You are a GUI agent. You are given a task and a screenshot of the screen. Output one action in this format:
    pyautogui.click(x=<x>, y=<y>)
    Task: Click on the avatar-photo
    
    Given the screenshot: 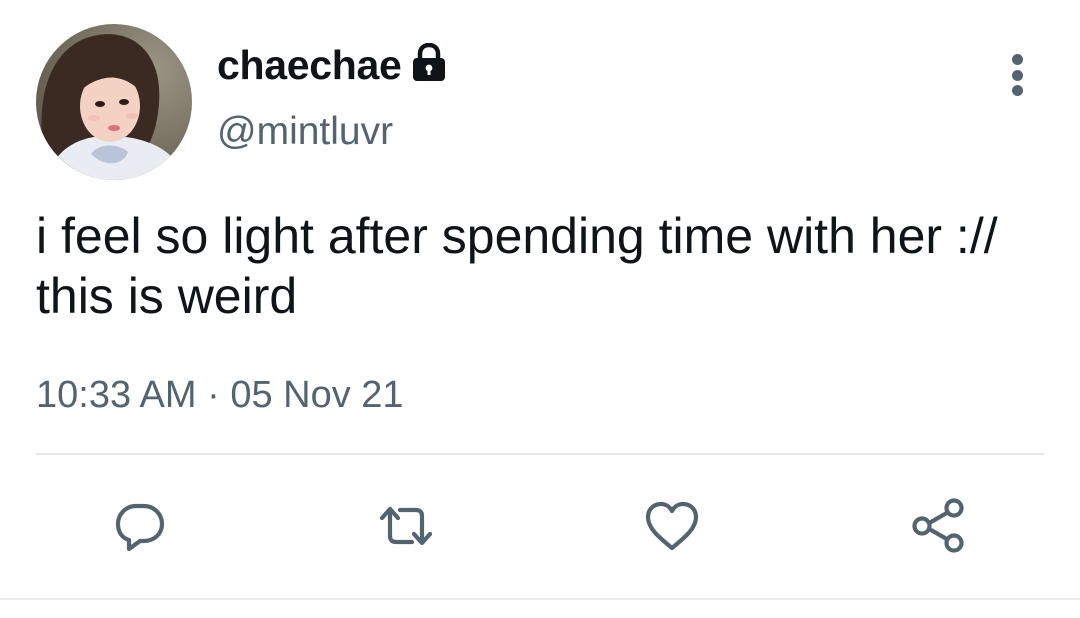 What is the action you would take?
    pyautogui.click(x=114, y=102)
    